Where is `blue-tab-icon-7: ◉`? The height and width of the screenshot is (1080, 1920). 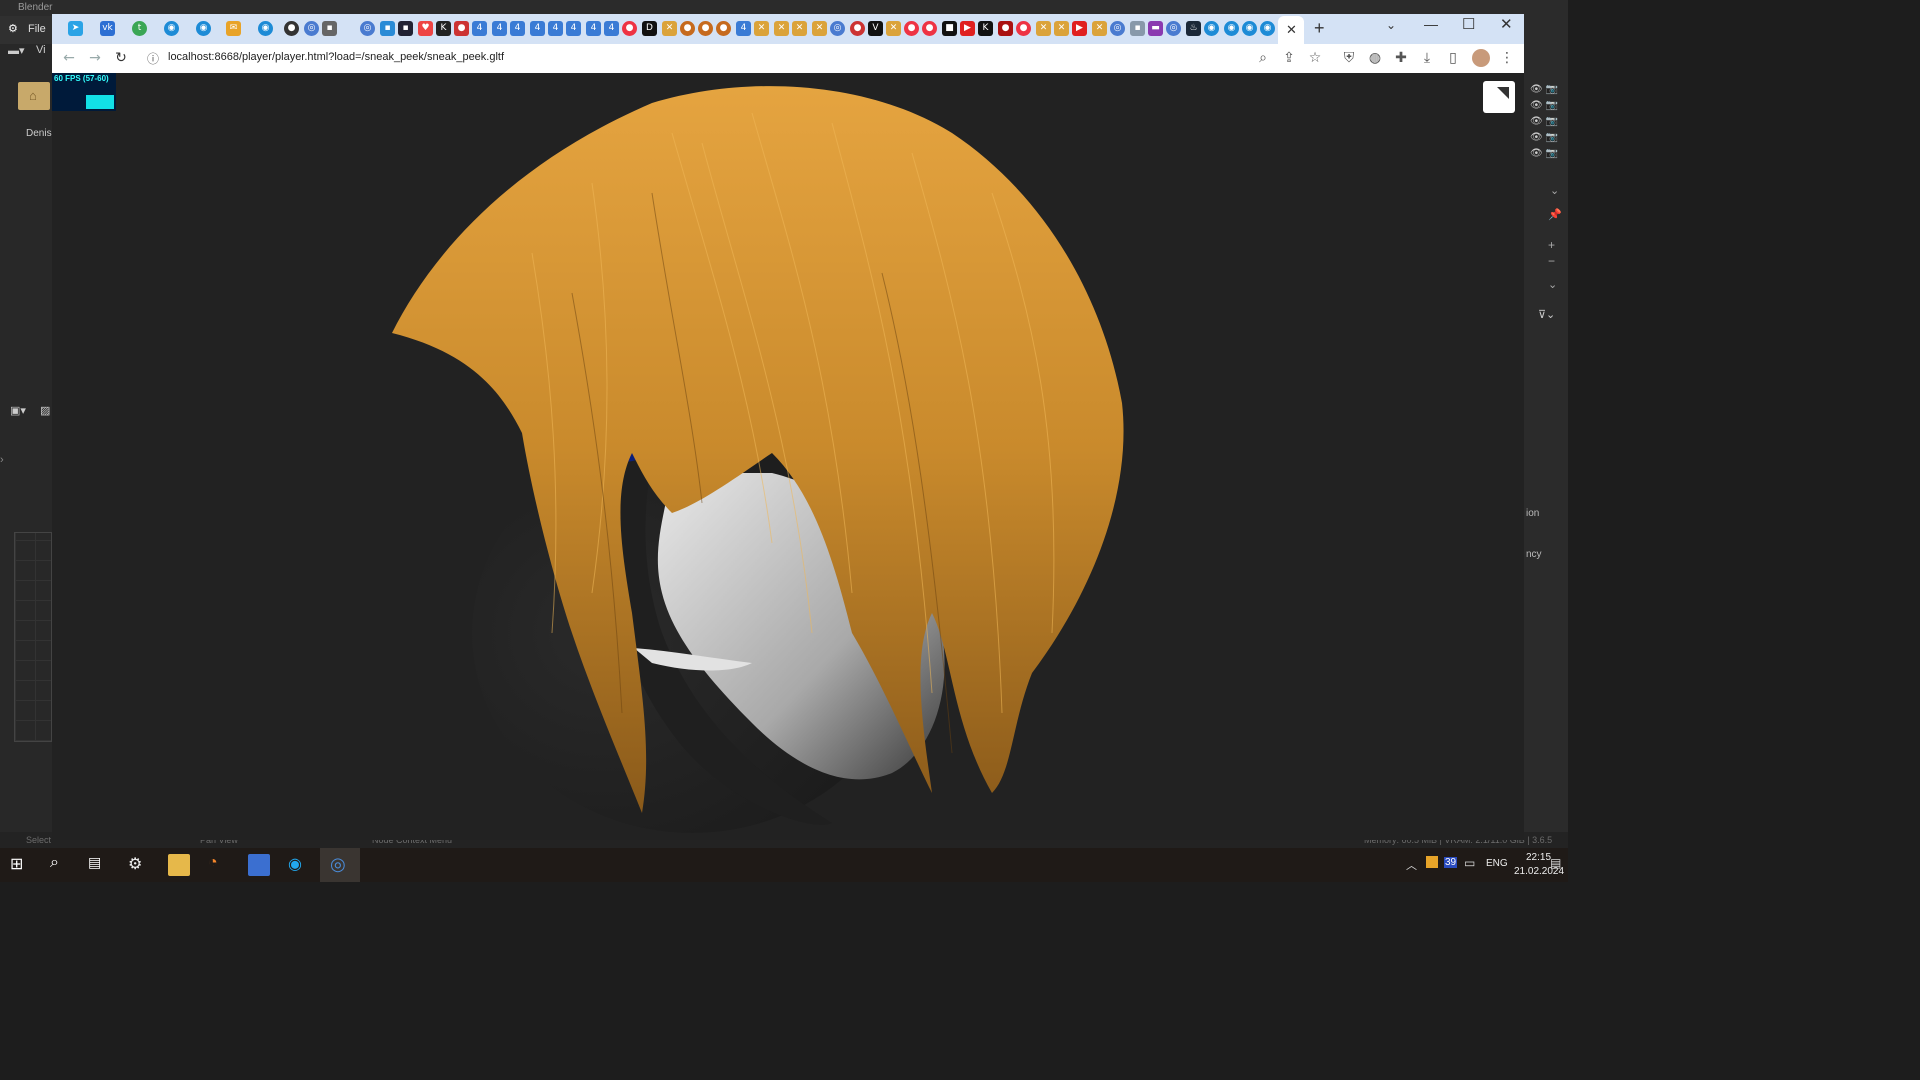 blue-tab-icon-7: ◉ is located at coordinates (1267, 28).